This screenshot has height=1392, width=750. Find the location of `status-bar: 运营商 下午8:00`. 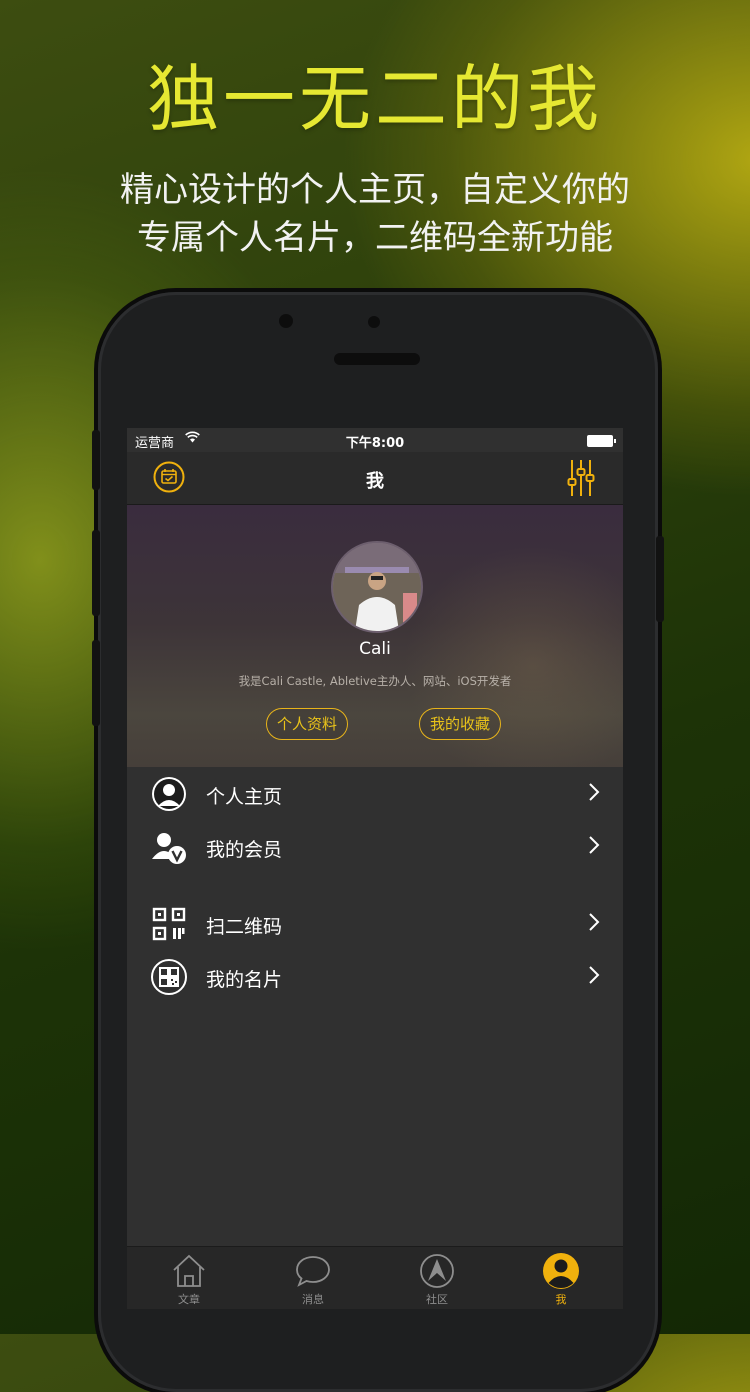

status-bar: 运营商 下午8:00 is located at coordinates (375, 440).